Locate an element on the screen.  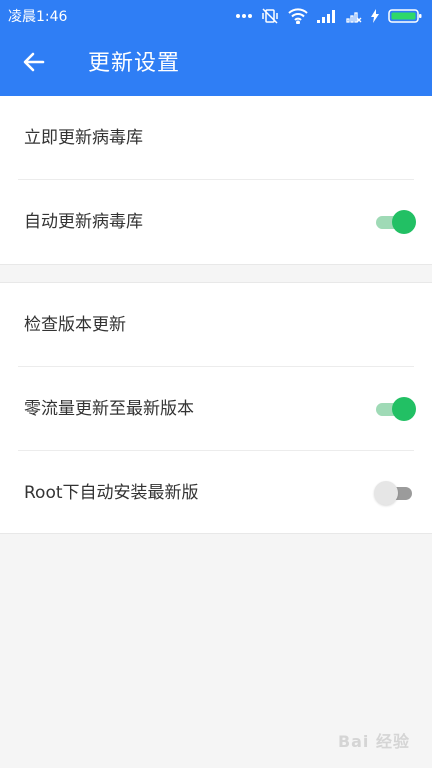
back-button is located at coordinates (34, 64).